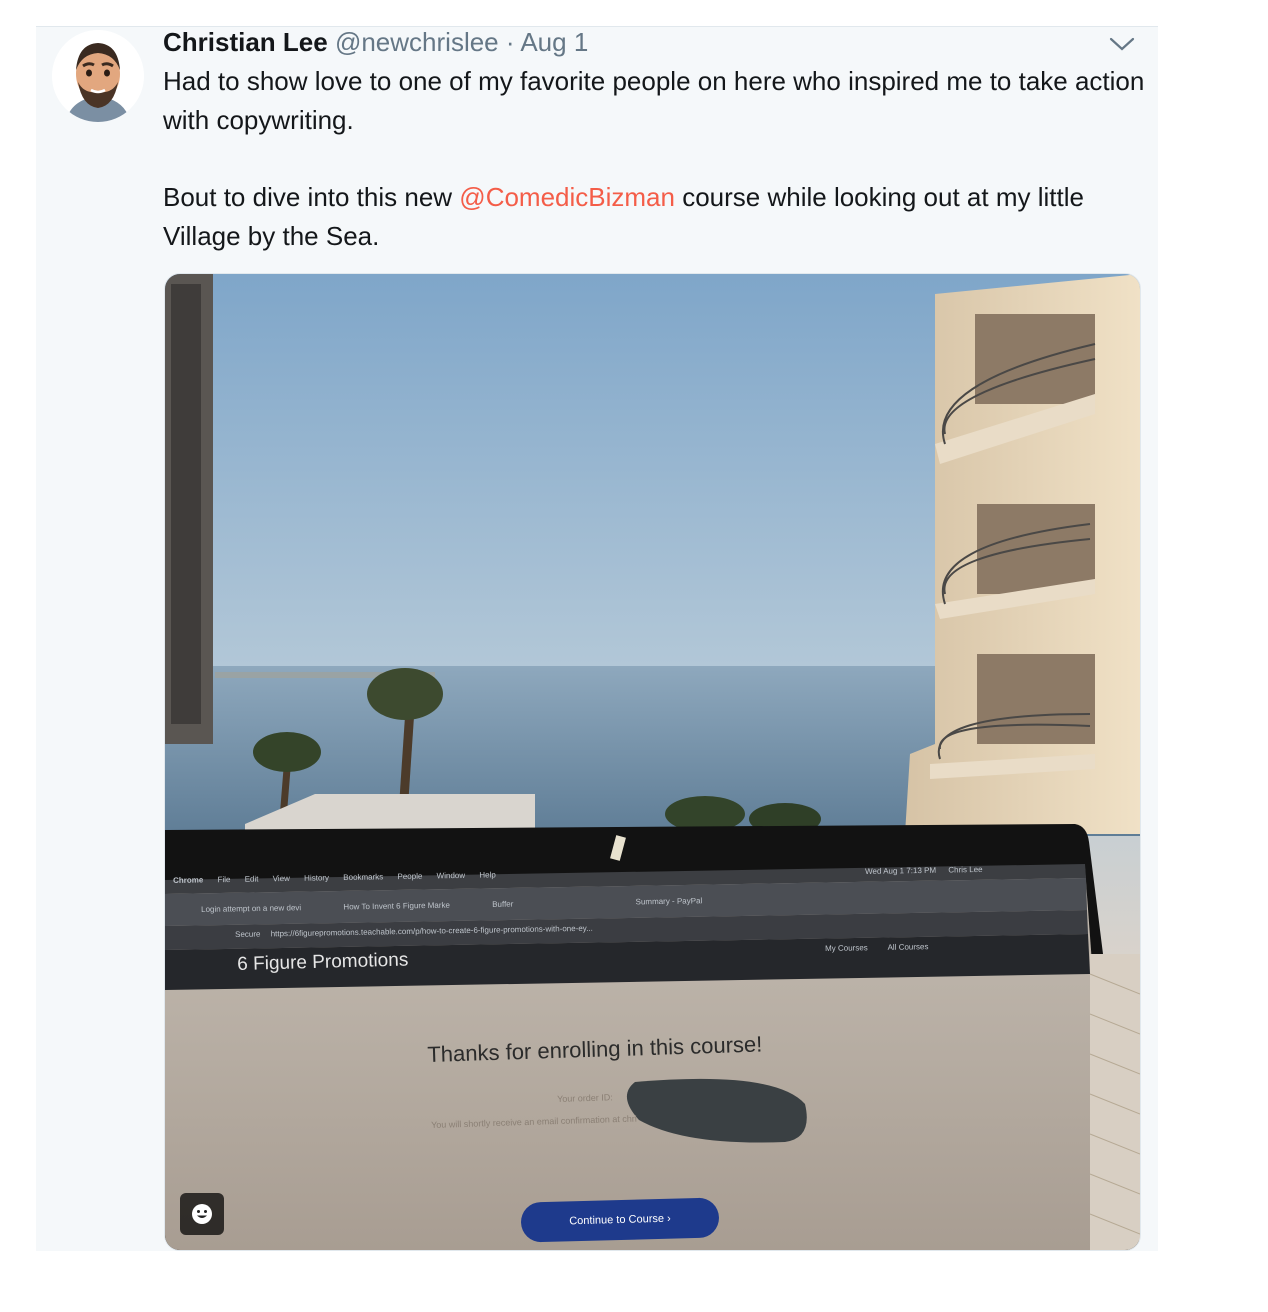  I want to click on smiley-face-icon, so click(202, 1214).